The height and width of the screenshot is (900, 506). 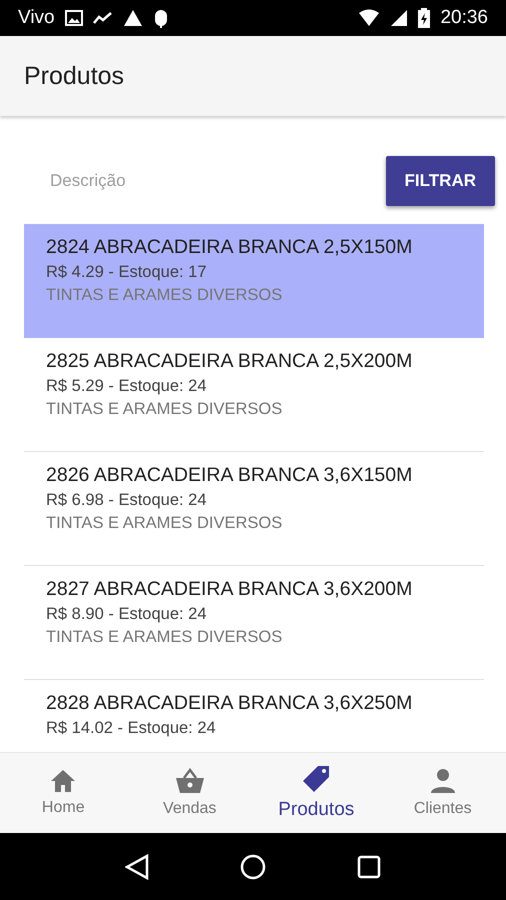 What do you see at coordinates (127, 500) in the screenshot?
I see `price-stock: R$ 6.98 - Estoque: 24` at bounding box center [127, 500].